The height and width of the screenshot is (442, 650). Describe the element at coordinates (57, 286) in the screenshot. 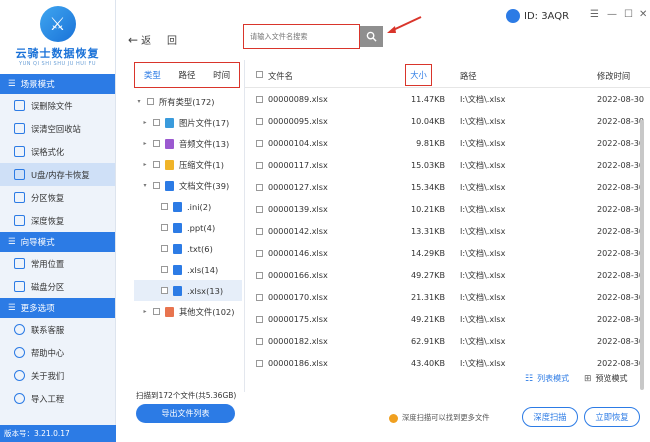

I see `sidebar-item-1-1: 磁盘分区` at that location.